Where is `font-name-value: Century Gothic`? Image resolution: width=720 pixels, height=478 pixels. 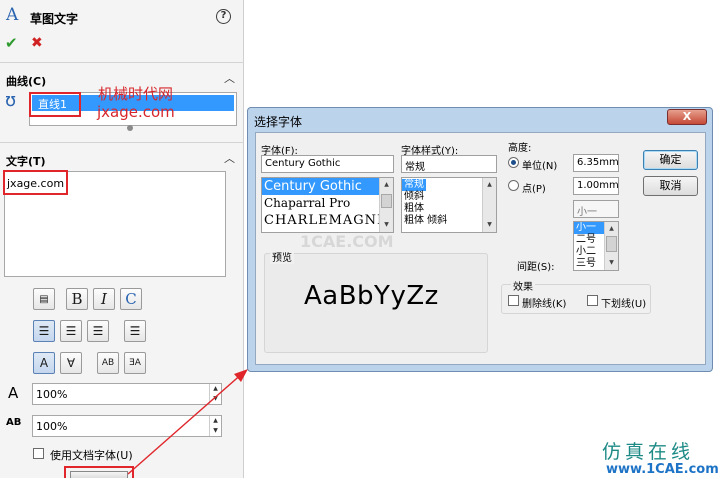
font-name-value: Century Gothic is located at coordinates (303, 163).